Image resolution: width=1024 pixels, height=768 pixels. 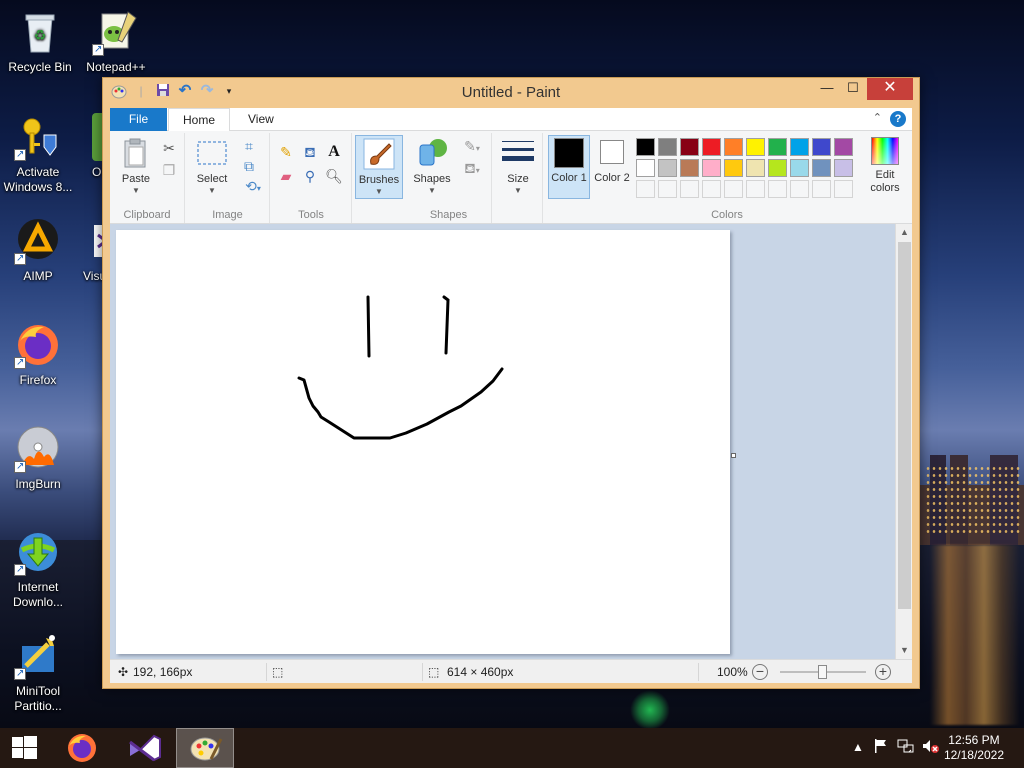 What do you see at coordinates (38, 345) in the screenshot?
I see `firefox-icon` at bounding box center [38, 345].